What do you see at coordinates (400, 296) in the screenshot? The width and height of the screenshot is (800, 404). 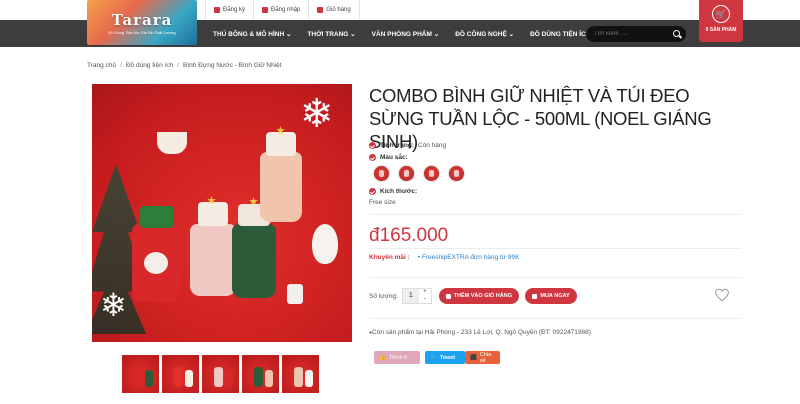 I see `quantity-section: Số lượng: 1 + -` at bounding box center [400, 296].